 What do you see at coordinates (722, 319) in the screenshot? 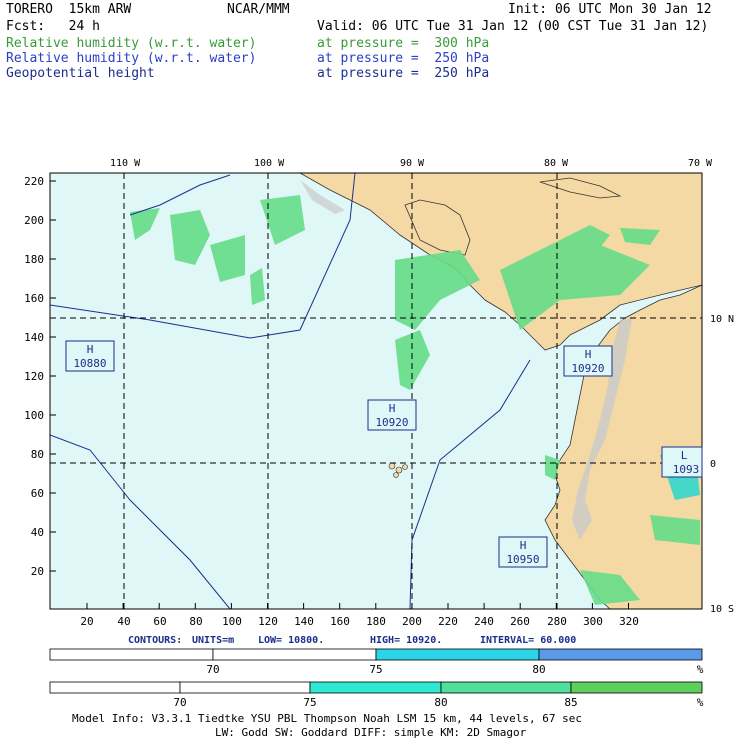
I see `lat-label: 10 N` at bounding box center [722, 319].